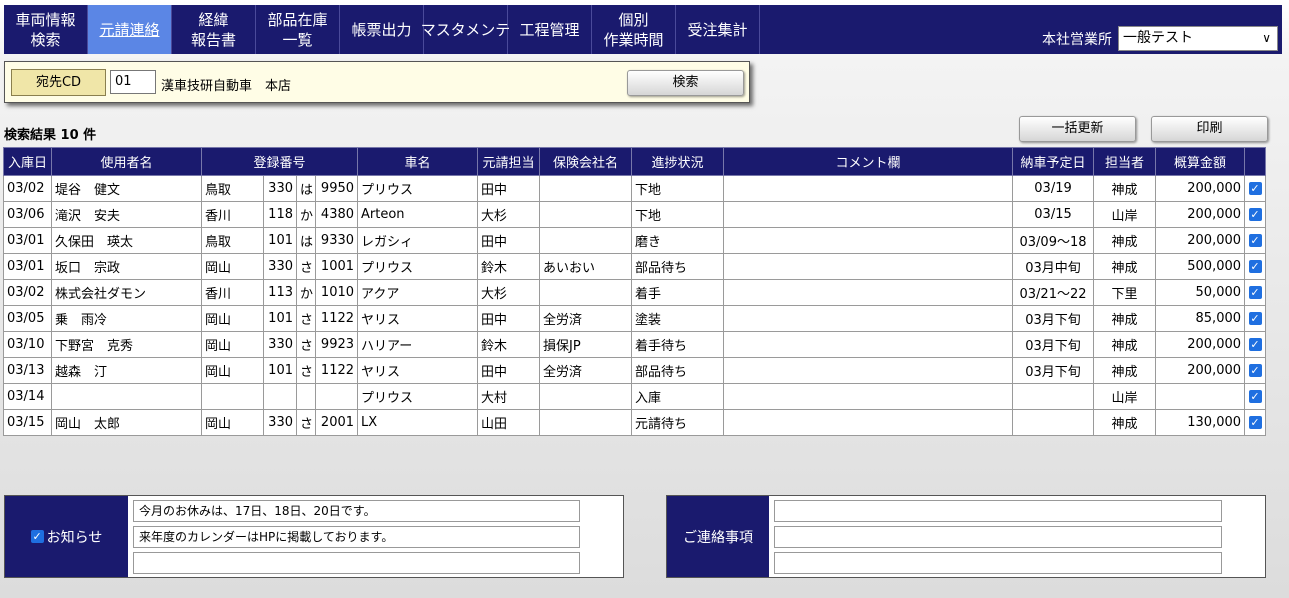 The image size is (1289, 598). I want to click on cell-reg-number: 9950, so click(336, 188).